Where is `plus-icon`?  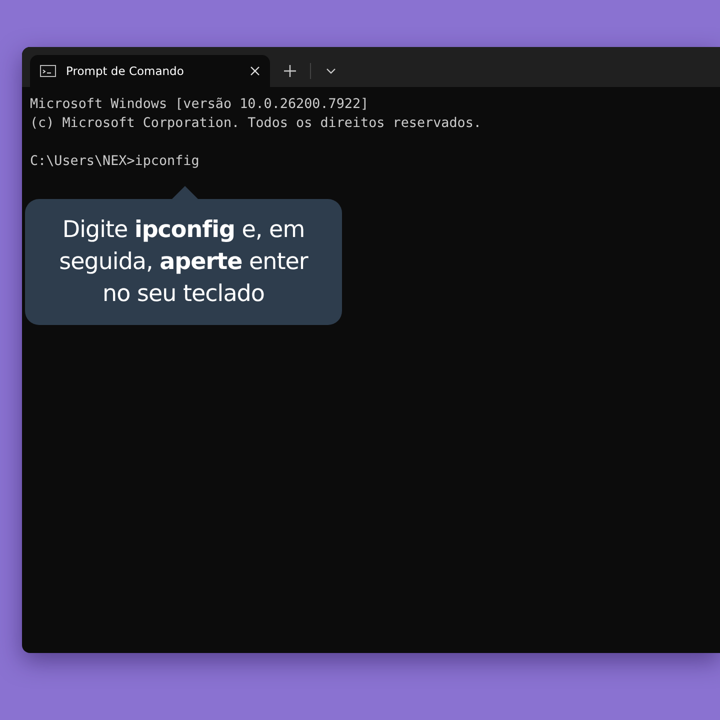
plus-icon is located at coordinates (290, 71).